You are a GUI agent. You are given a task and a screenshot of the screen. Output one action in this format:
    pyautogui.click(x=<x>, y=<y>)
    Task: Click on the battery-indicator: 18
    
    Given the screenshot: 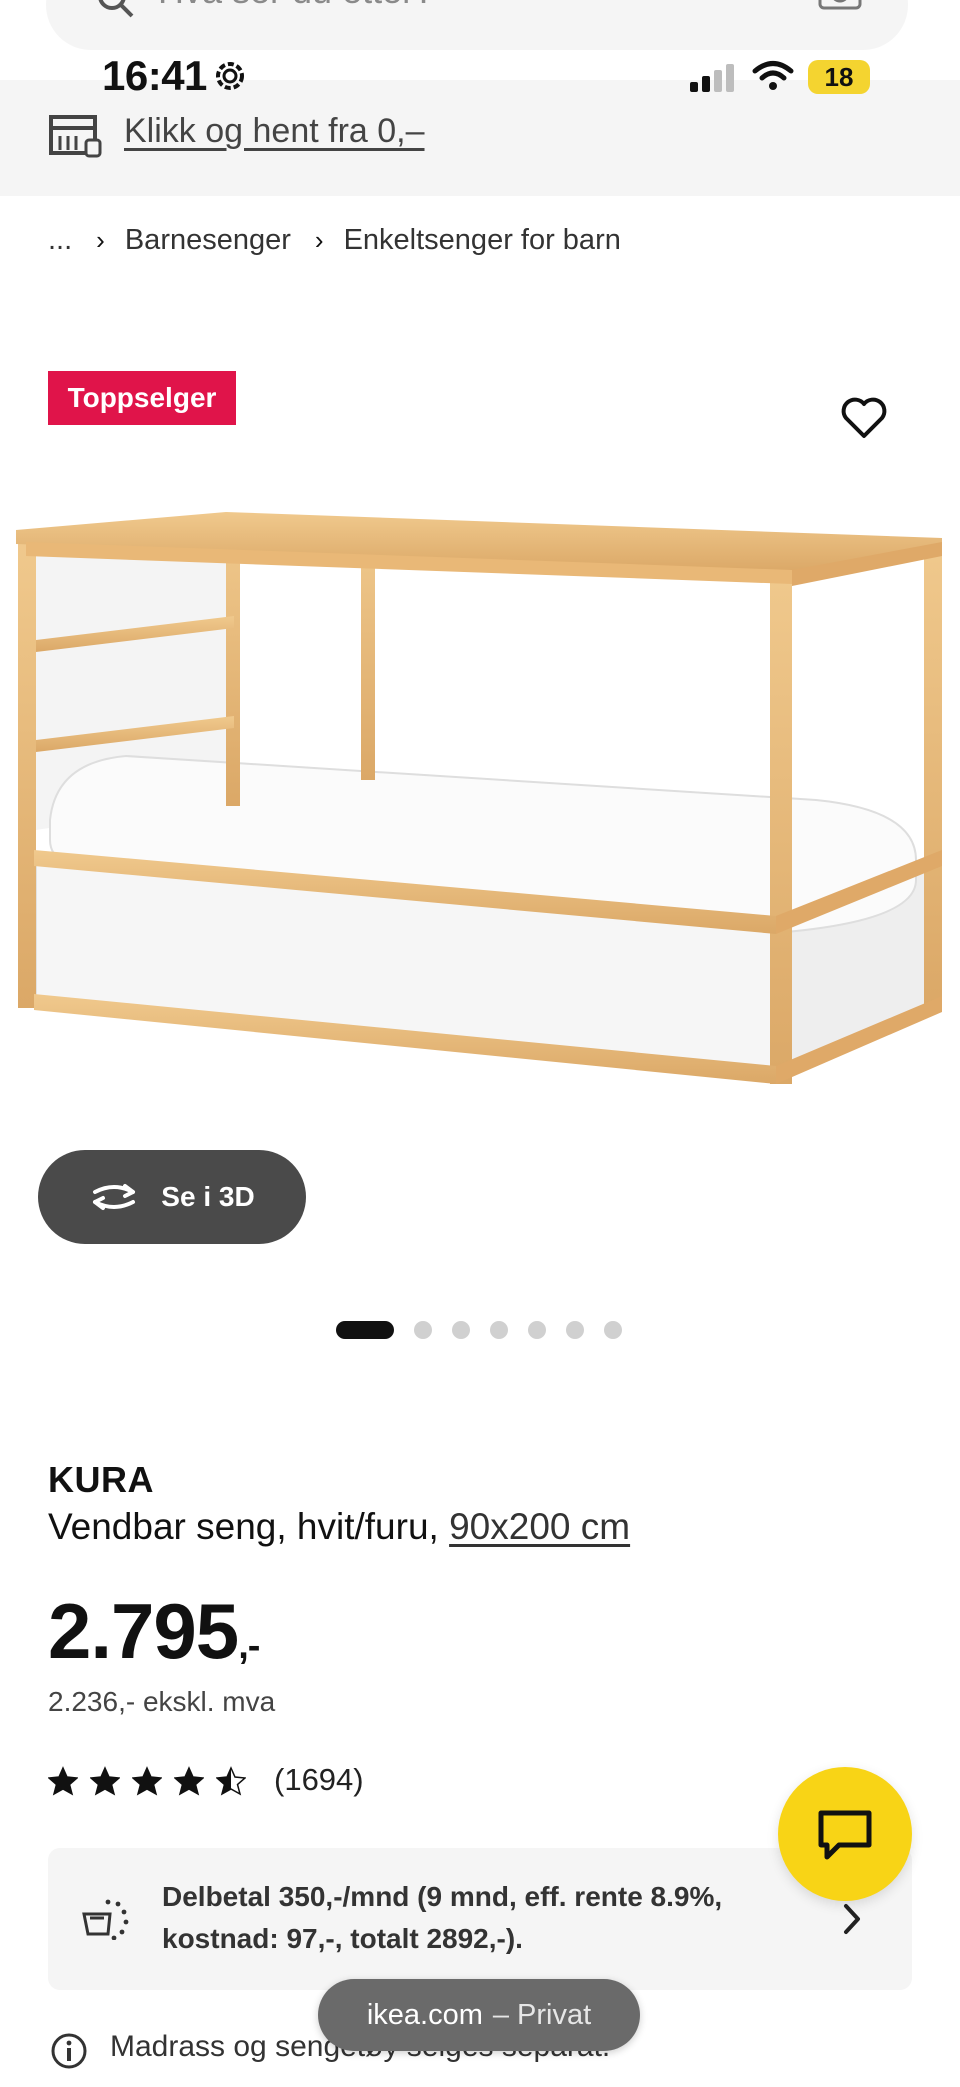 What is the action you would take?
    pyautogui.click(x=839, y=77)
    